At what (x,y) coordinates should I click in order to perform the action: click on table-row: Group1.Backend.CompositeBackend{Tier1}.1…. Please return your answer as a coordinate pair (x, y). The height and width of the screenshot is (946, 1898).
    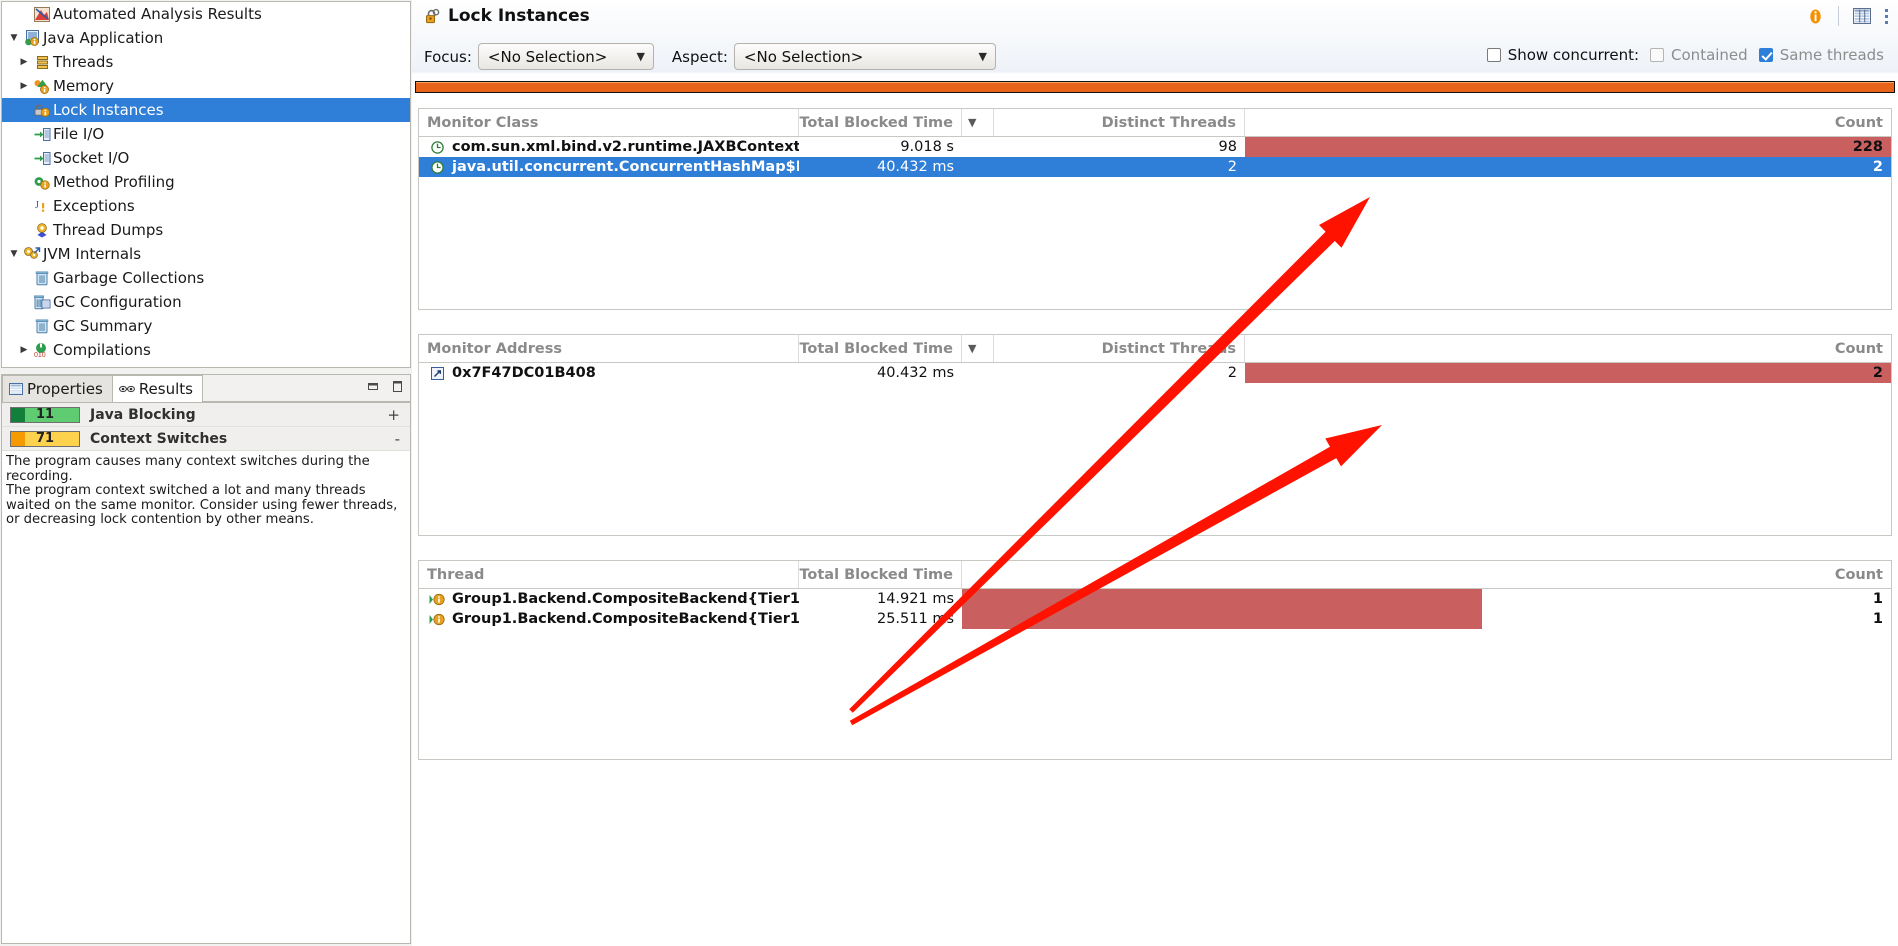
    Looking at the image, I should click on (1155, 599).